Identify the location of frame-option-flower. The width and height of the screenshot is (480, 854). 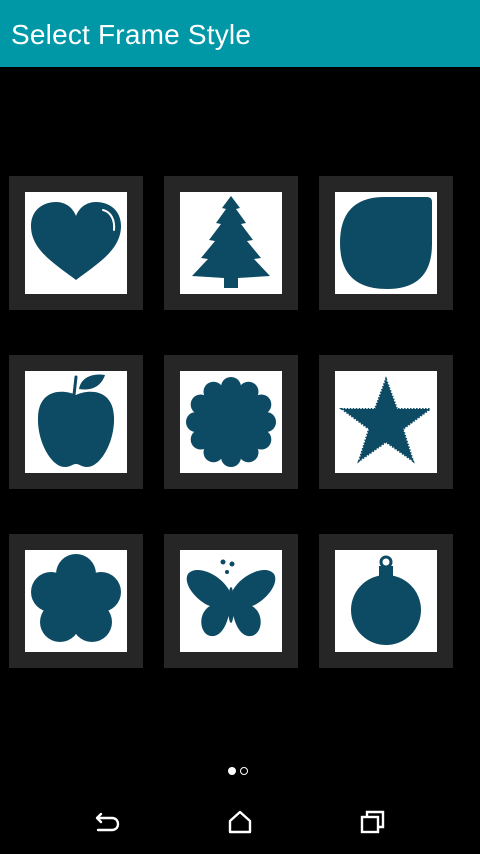
(76, 601).